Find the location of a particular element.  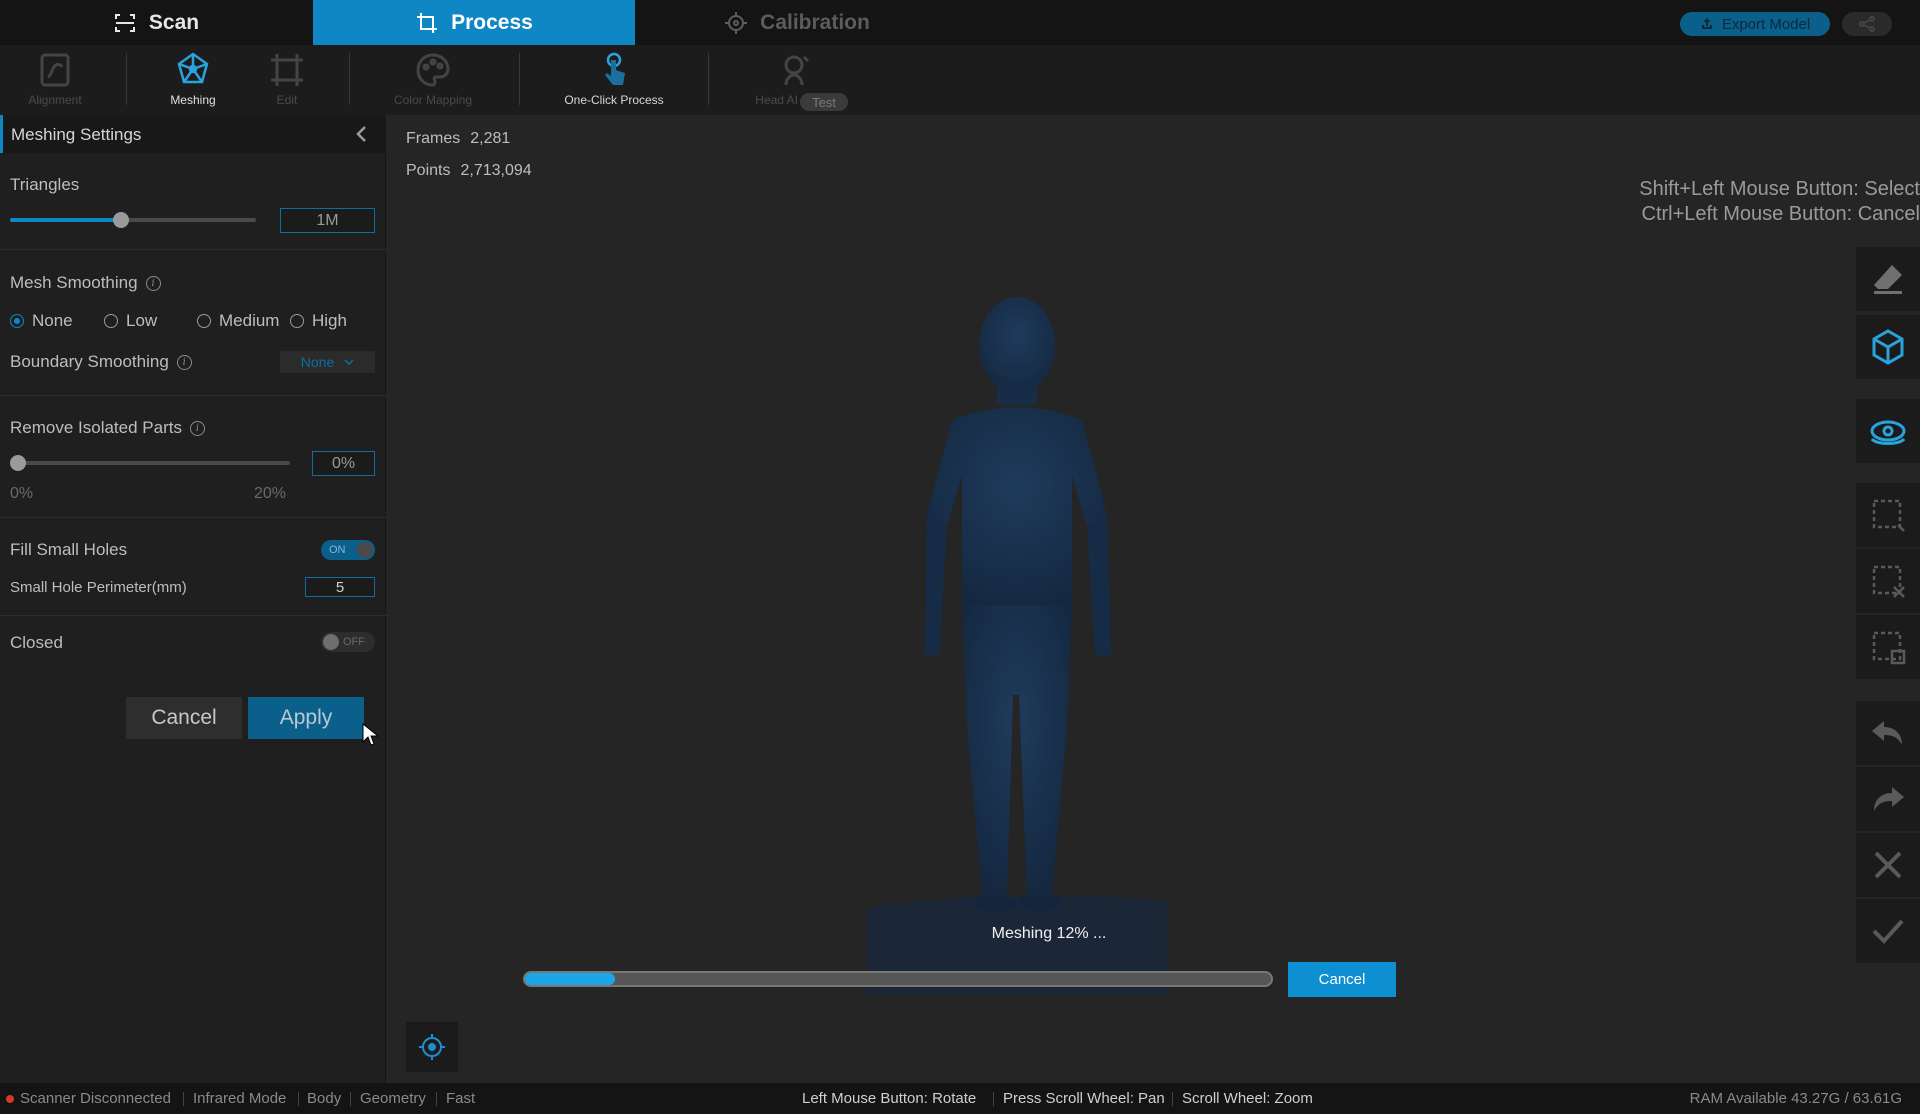

collapse-chevron-icon is located at coordinates (362, 134).